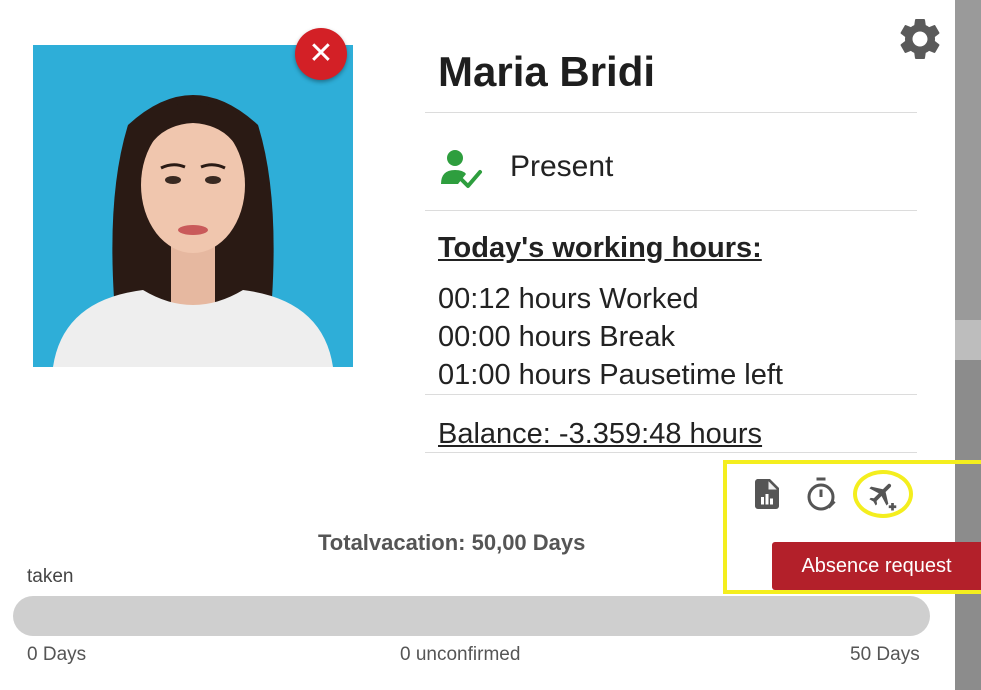 This screenshot has height=690, width=981. I want to click on highlight-circle, so click(883, 494).